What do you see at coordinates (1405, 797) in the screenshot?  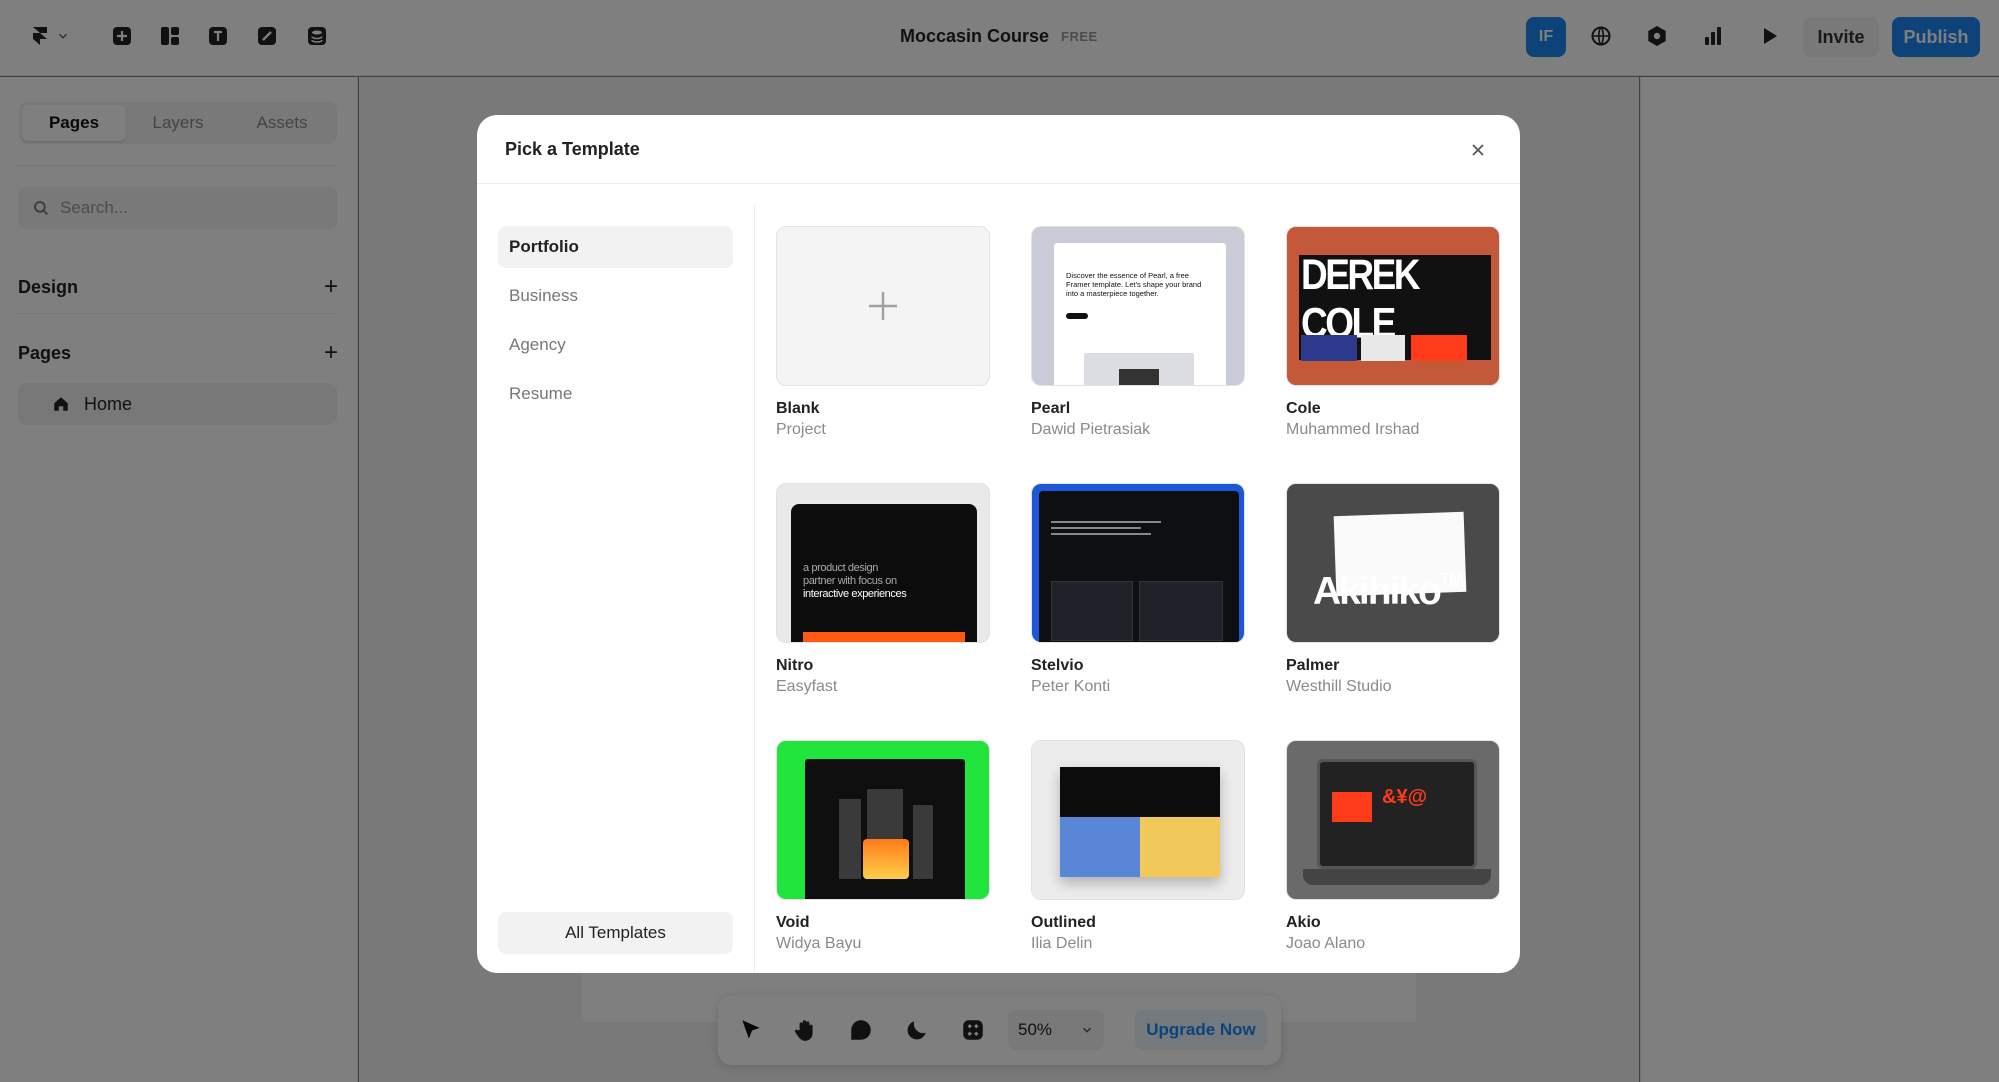 I see `akio-preview-glyphs: &¥@` at bounding box center [1405, 797].